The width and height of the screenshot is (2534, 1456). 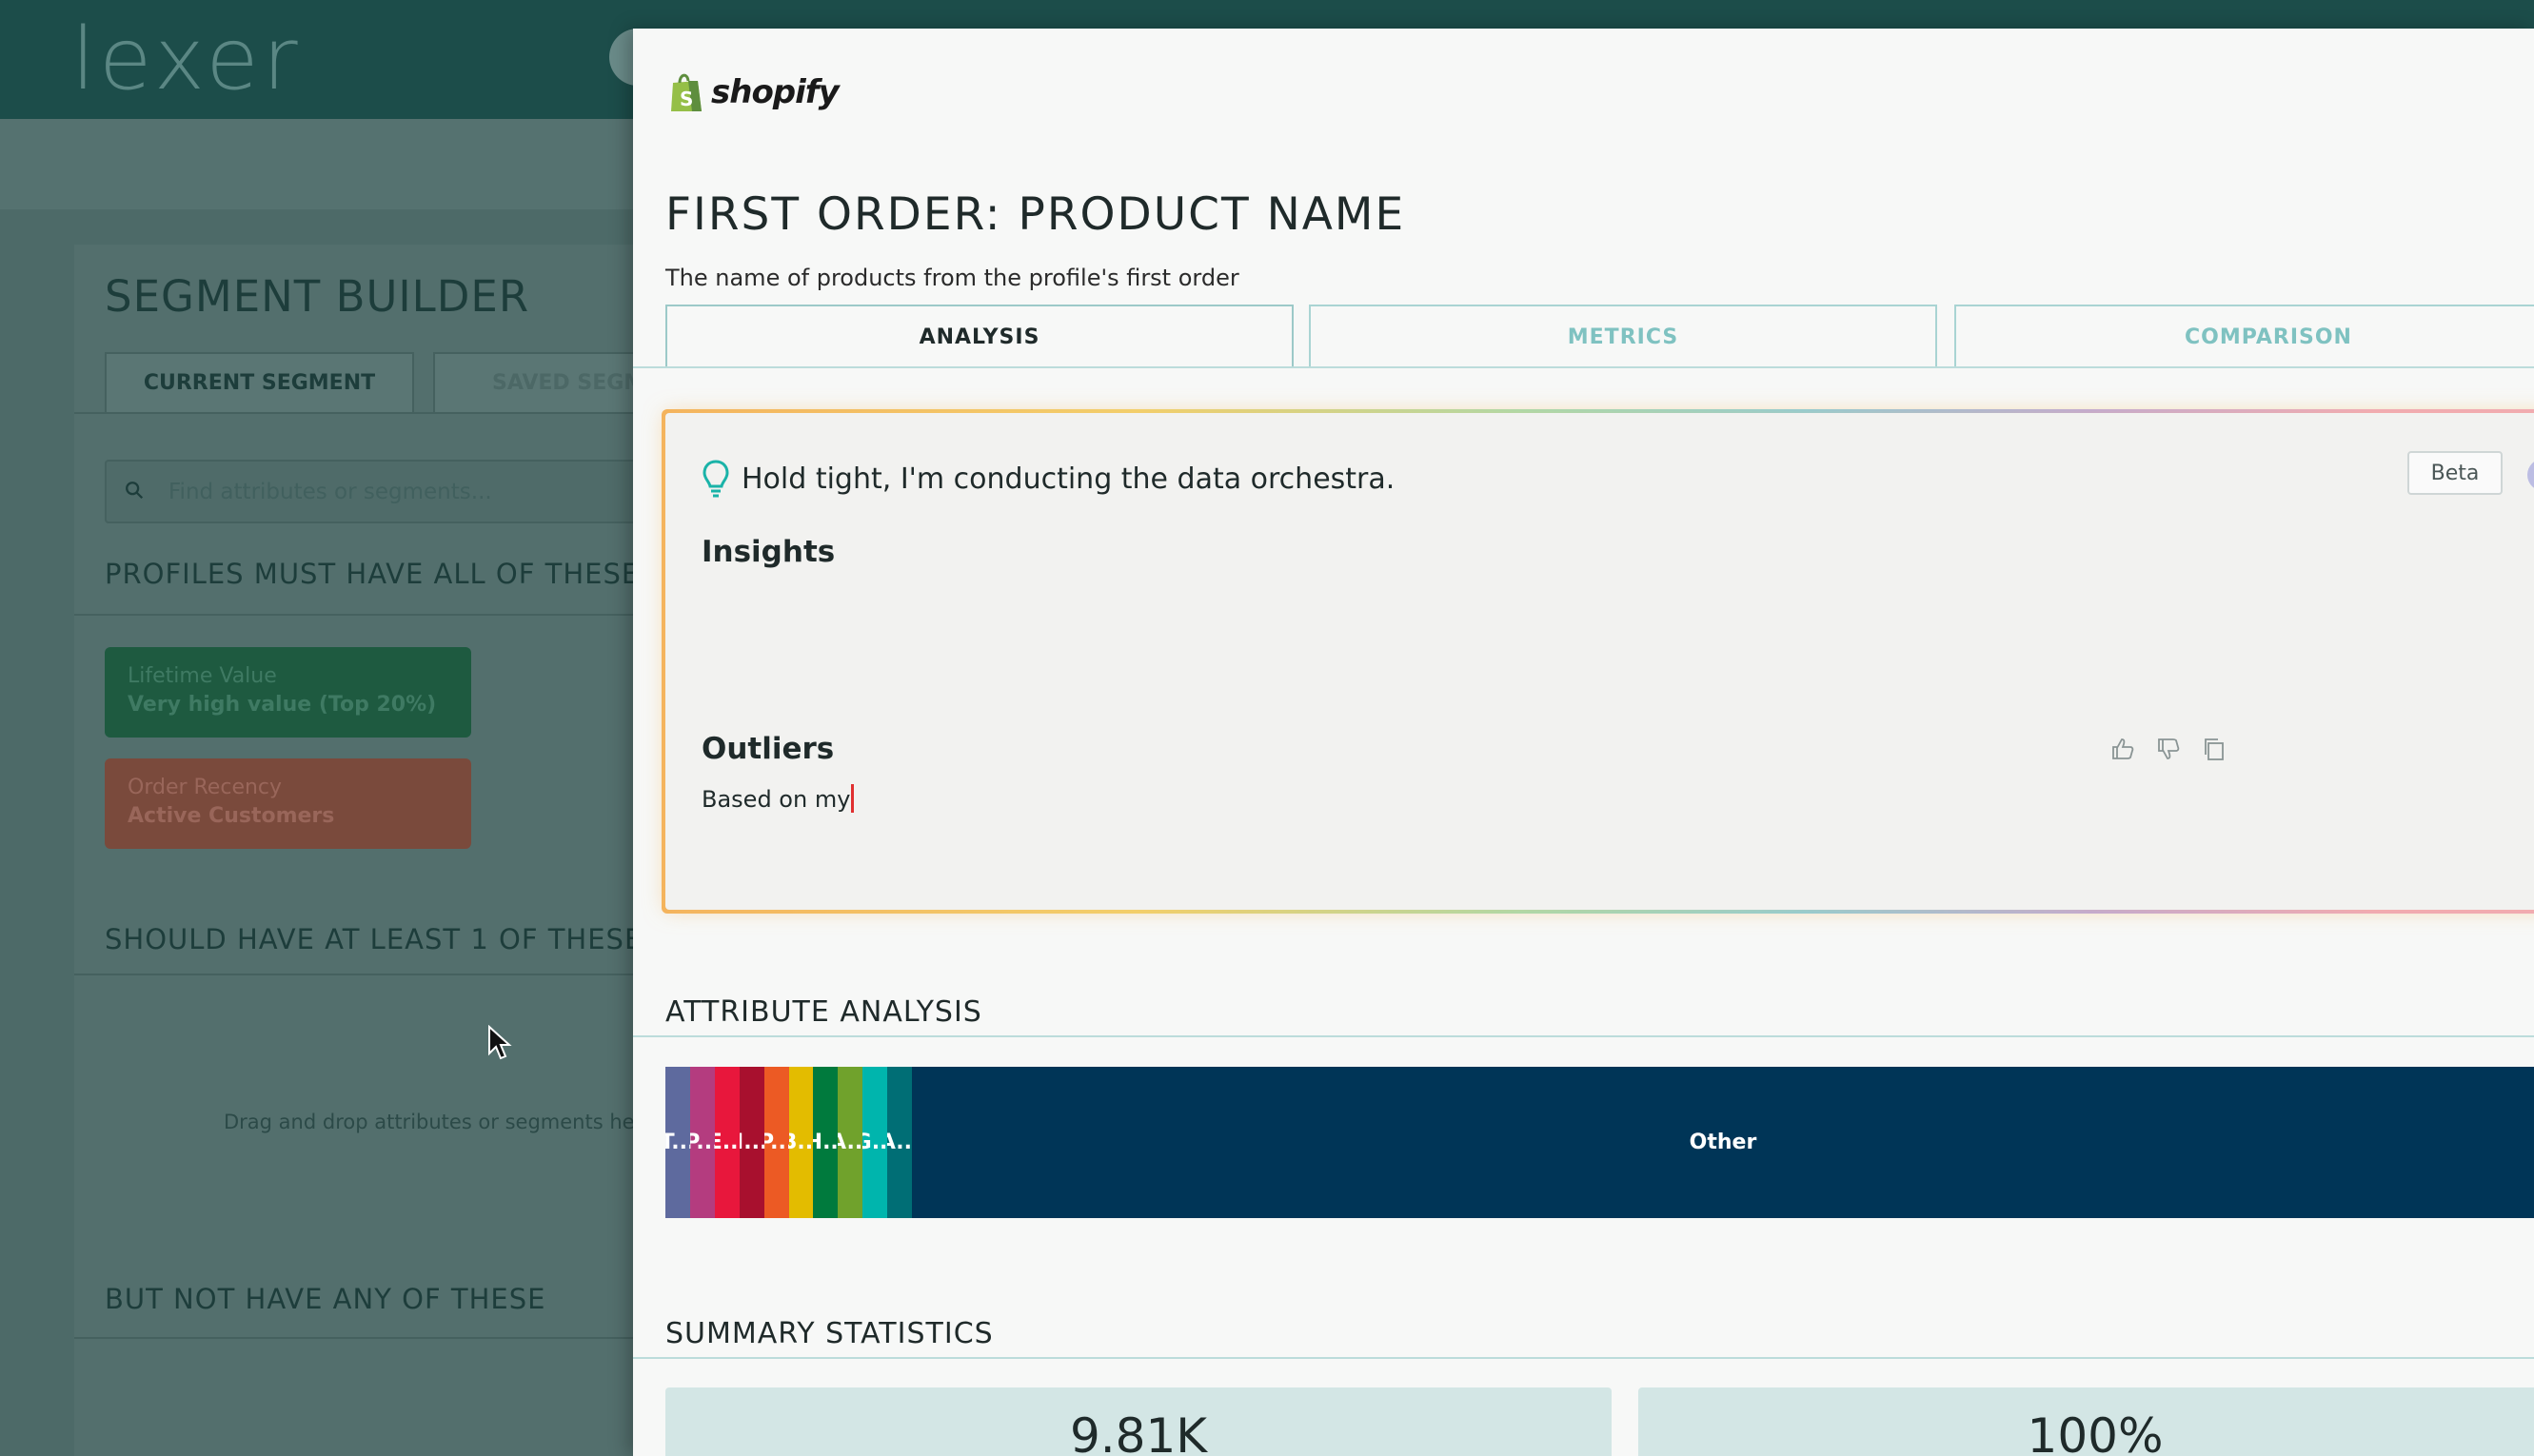 What do you see at coordinates (325, 1299) in the screenshot?
I see `not-have-heading: BUT NOT HAVE ANY OF THESE` at bounding box center [325, 1299].